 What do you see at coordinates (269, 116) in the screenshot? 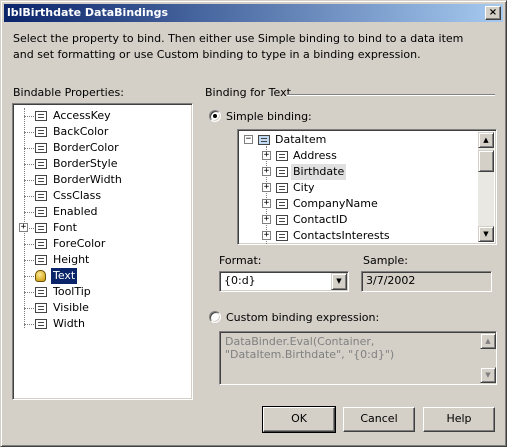
I see `simple-binding-label: Simple binding:` at bounding box center [269, 116].